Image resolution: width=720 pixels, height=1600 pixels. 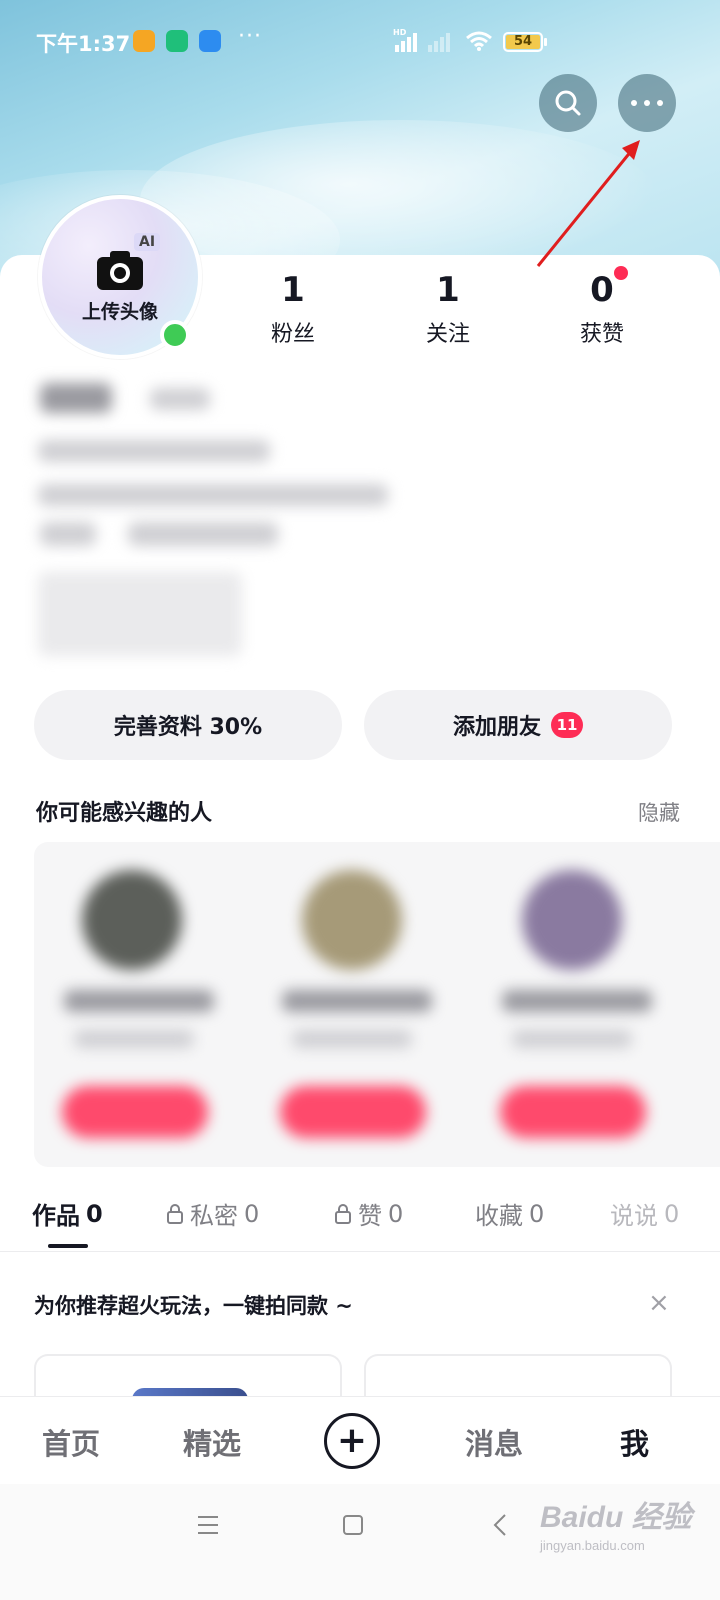 What do you see at coordinates (353, 1525) in the screenshot?
I see `home-square-icon` at bounding box center [353, 1525].